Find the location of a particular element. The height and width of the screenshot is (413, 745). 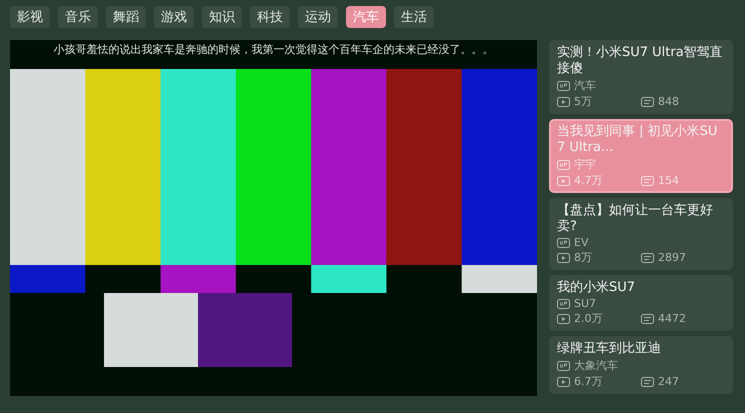

video-title: 绿牌丑车到比亚迪 is located at coordinates (609, 349).